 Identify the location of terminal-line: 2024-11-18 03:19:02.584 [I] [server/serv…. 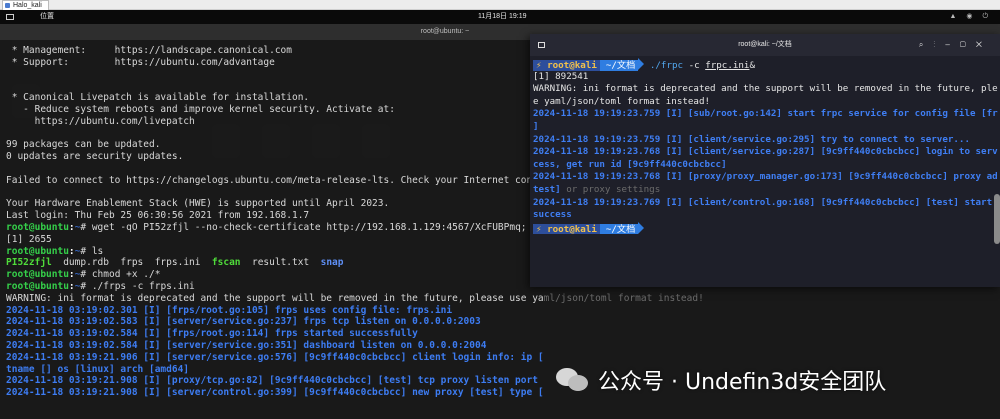
(503, 346).